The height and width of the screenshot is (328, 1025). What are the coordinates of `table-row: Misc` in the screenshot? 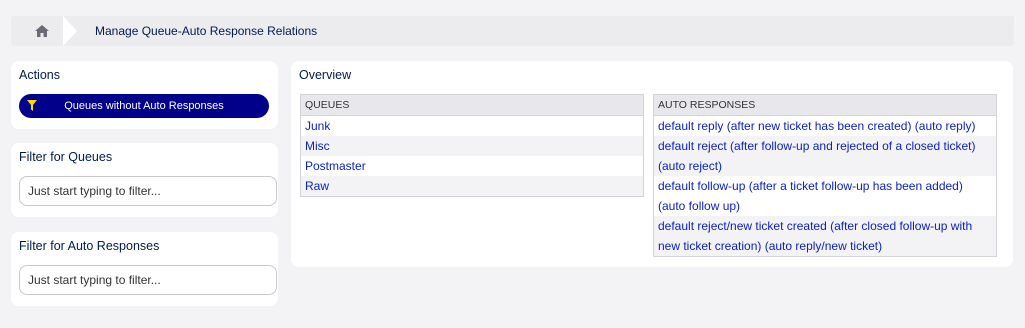 It's located at (472, 146).